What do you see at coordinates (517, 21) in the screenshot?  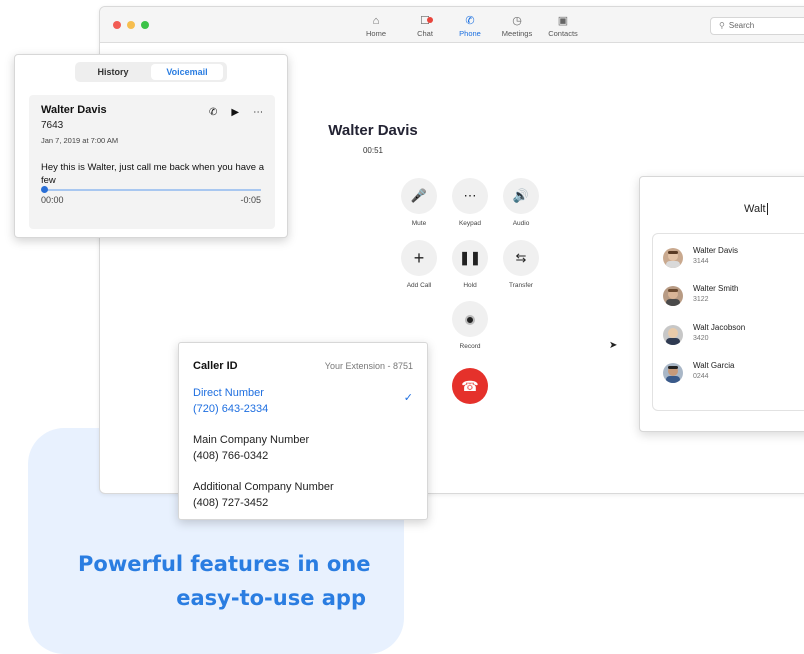 I see `clock-icon: ◷` at bounding box center [517, 21].